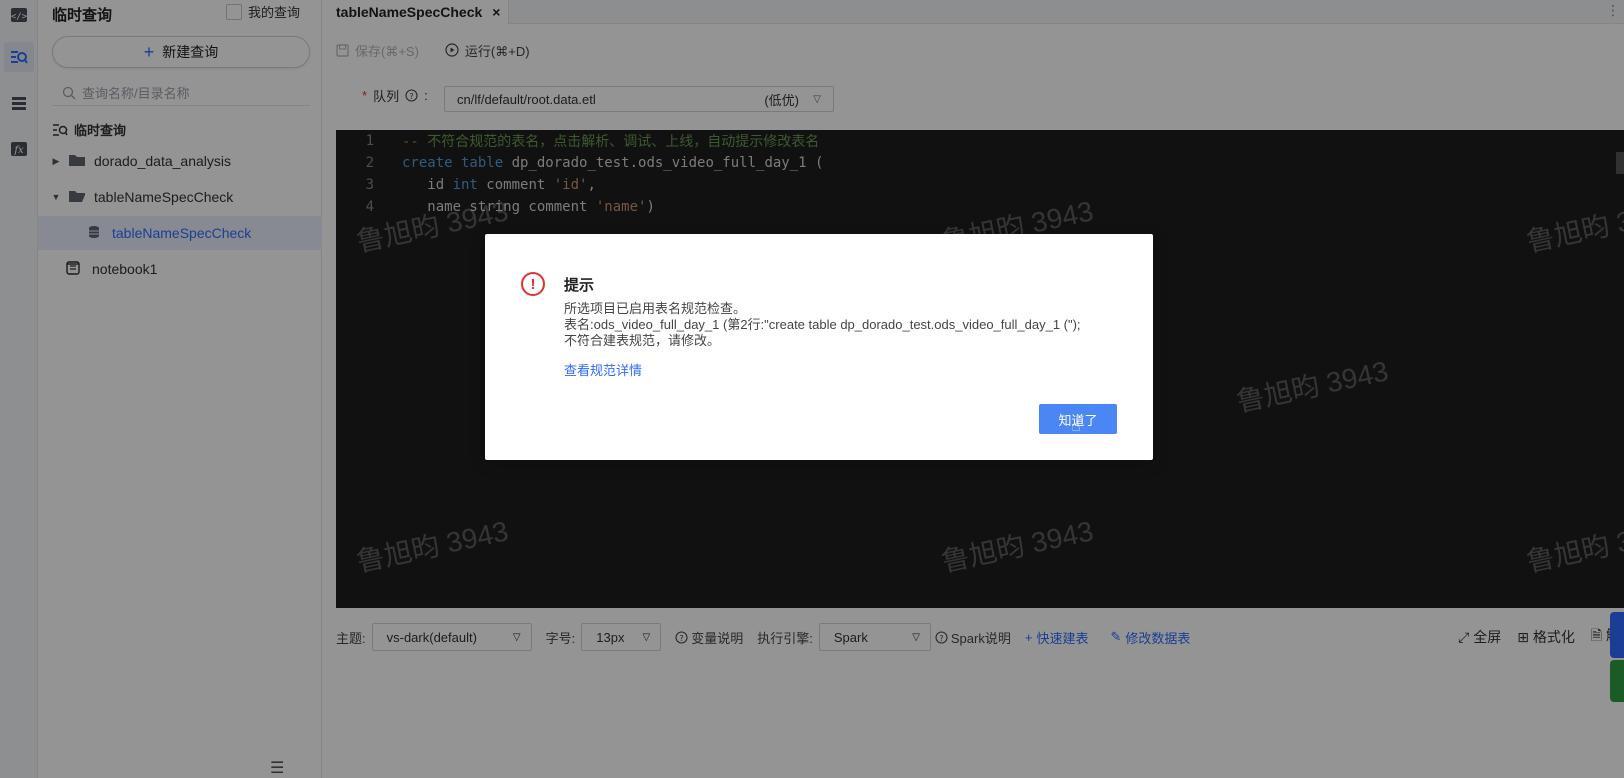  Describe the element at coordinates (1076, 426) in the screenshot. I see `hand-cursor-icon: ☝` at that location.